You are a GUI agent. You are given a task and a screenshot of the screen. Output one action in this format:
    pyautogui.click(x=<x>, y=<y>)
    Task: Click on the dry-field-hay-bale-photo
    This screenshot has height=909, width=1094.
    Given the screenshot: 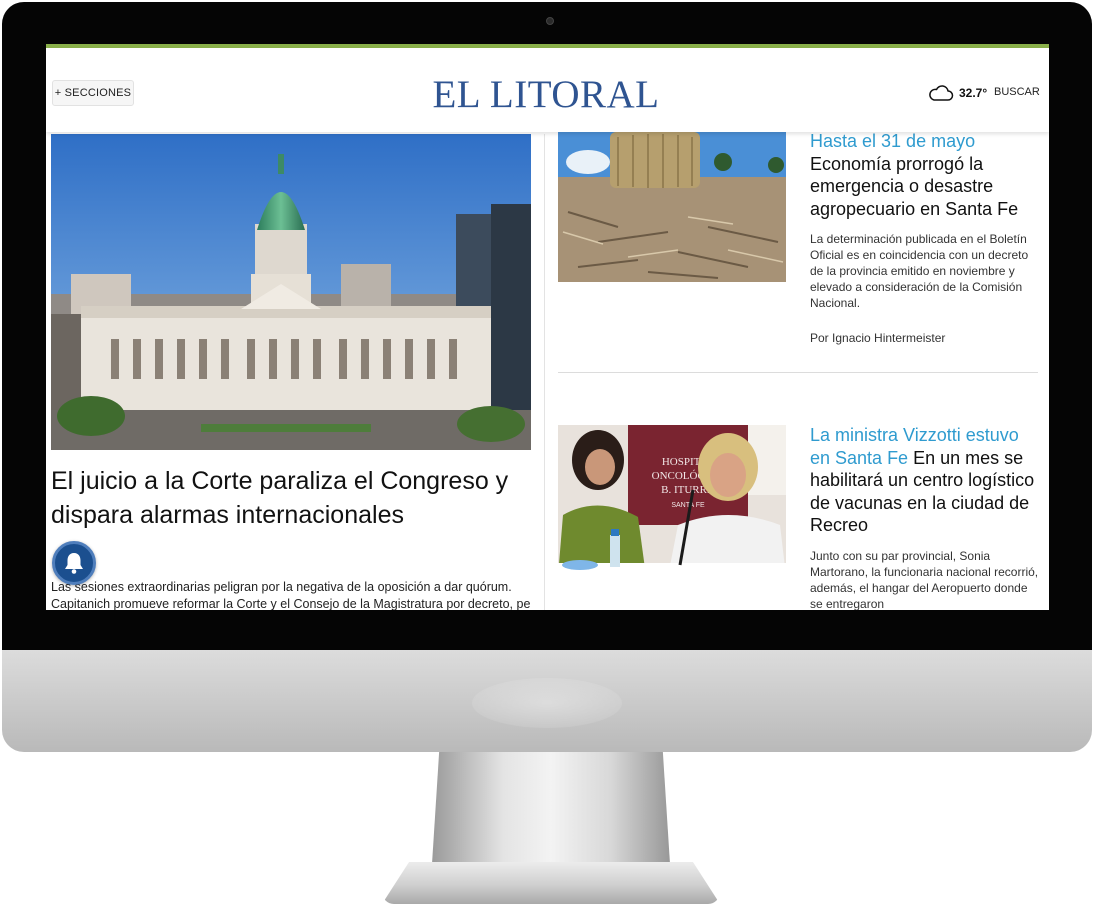 What is the action you would take?
    pyautogui.click(x=672, y=207)
    